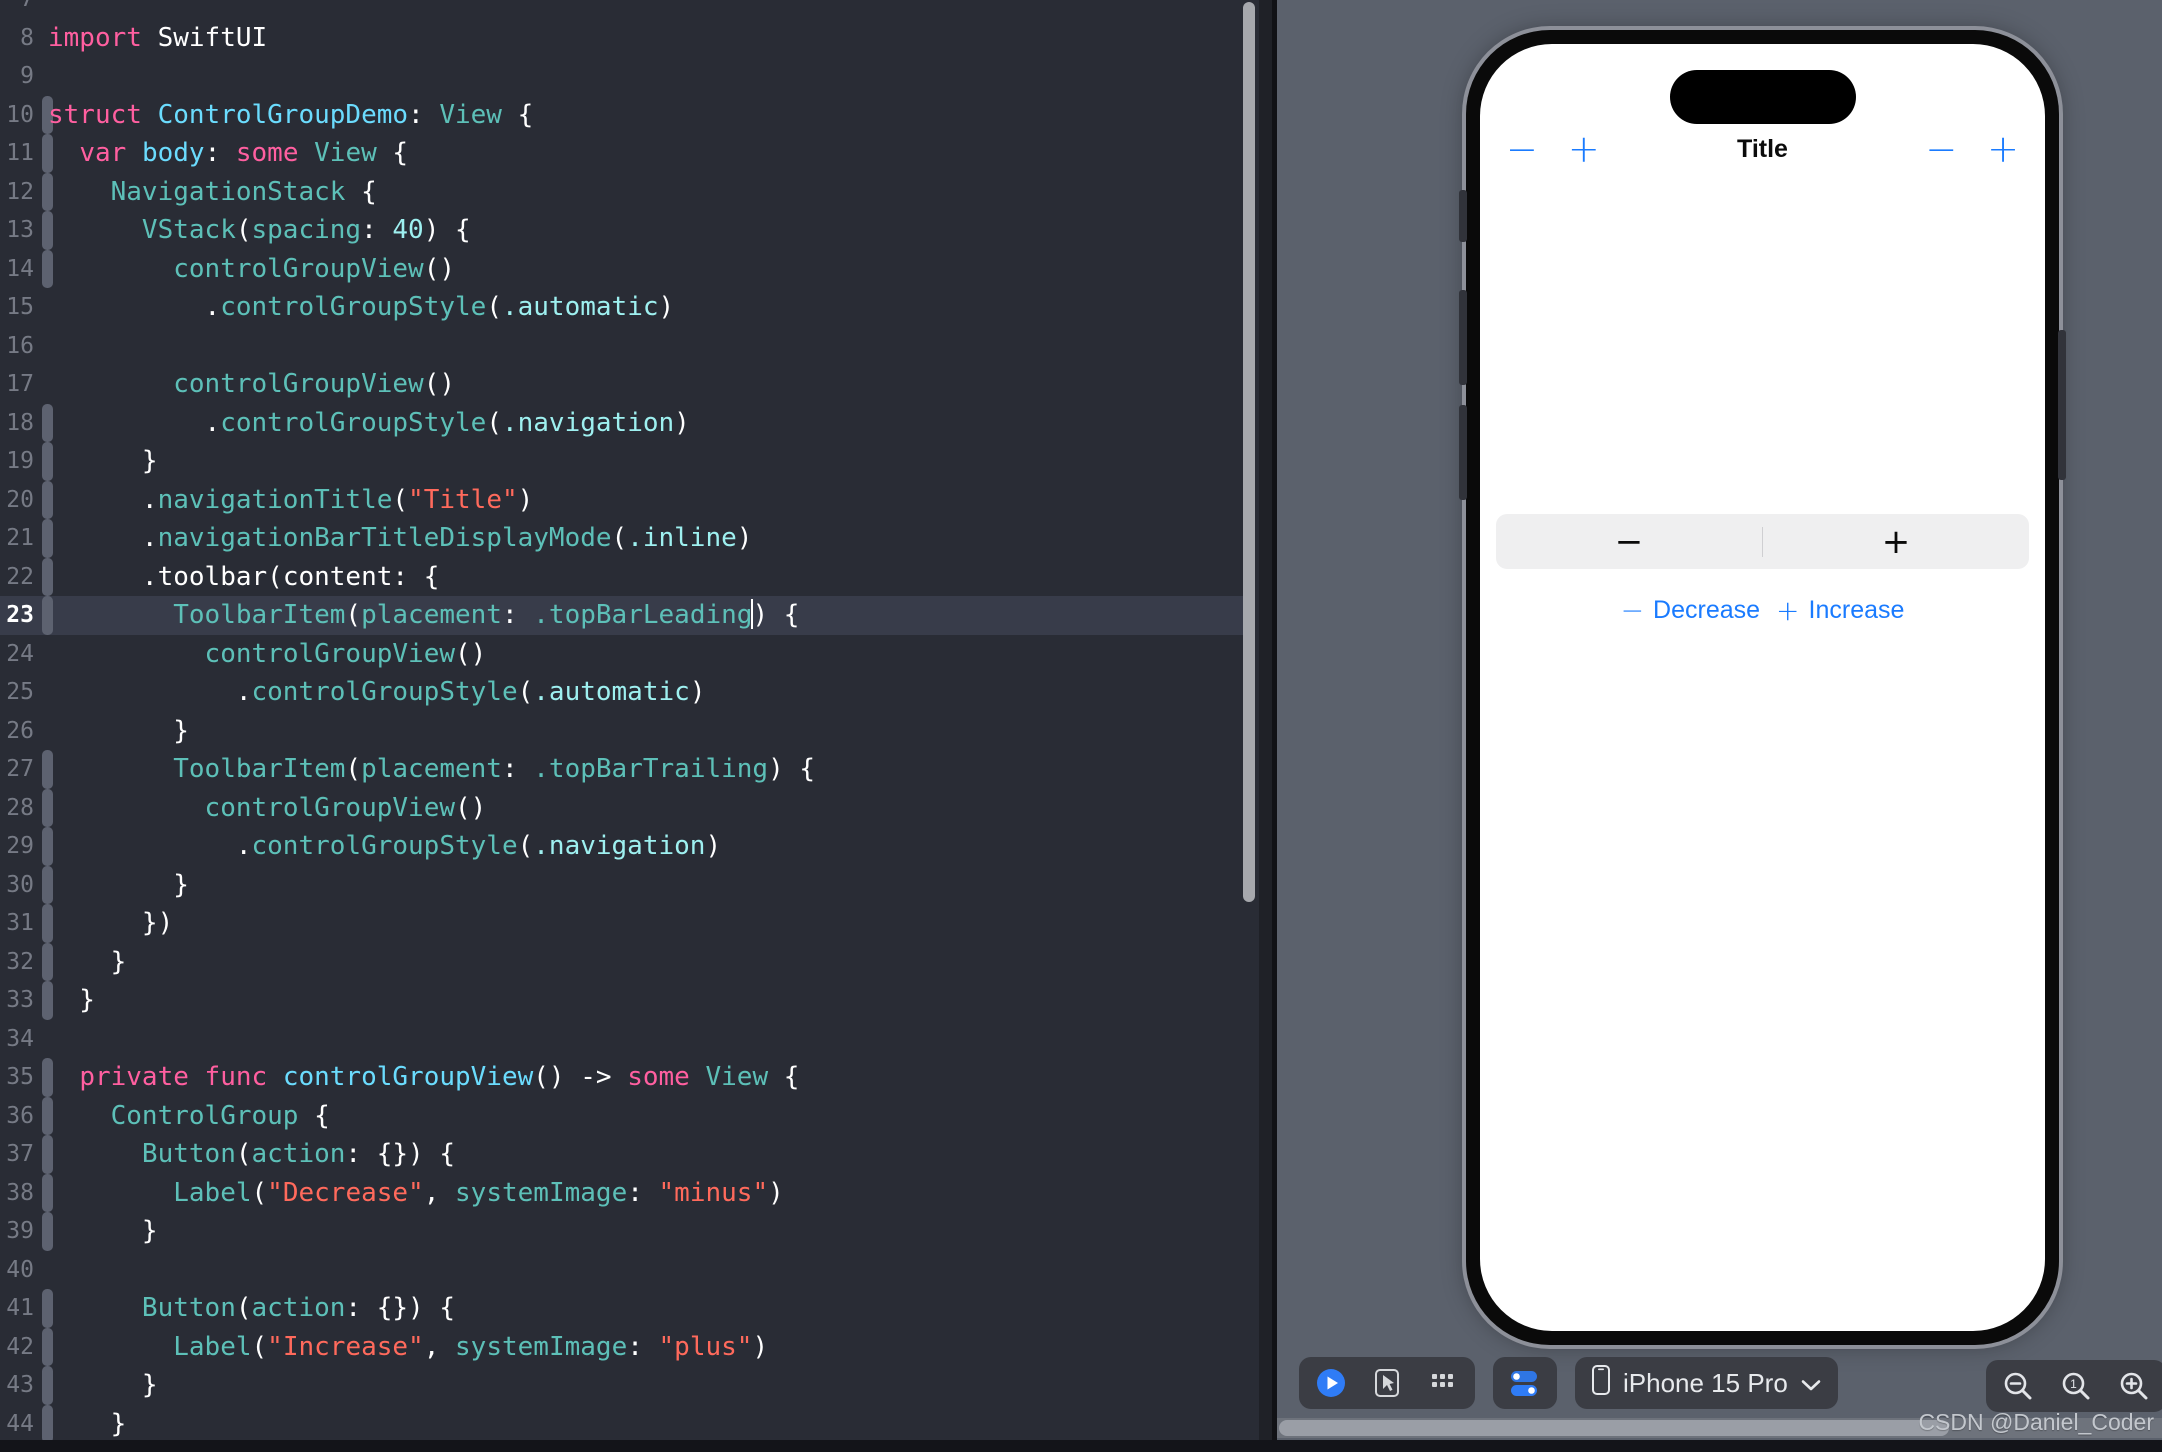 This screenshot has width=2162, height=1452. I want to click on code-line: 12 NavigationStack {, so click(629, 191).